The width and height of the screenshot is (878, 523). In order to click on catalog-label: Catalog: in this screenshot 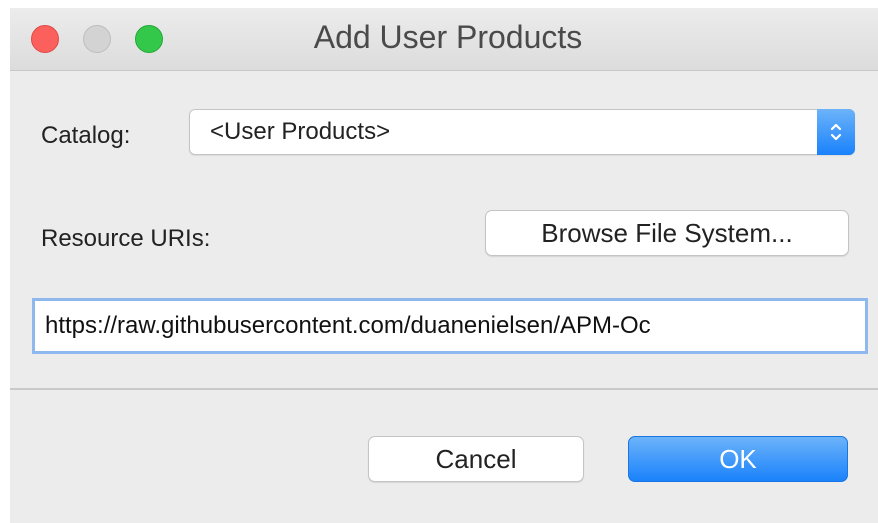, I will do `click(86, 135)`.